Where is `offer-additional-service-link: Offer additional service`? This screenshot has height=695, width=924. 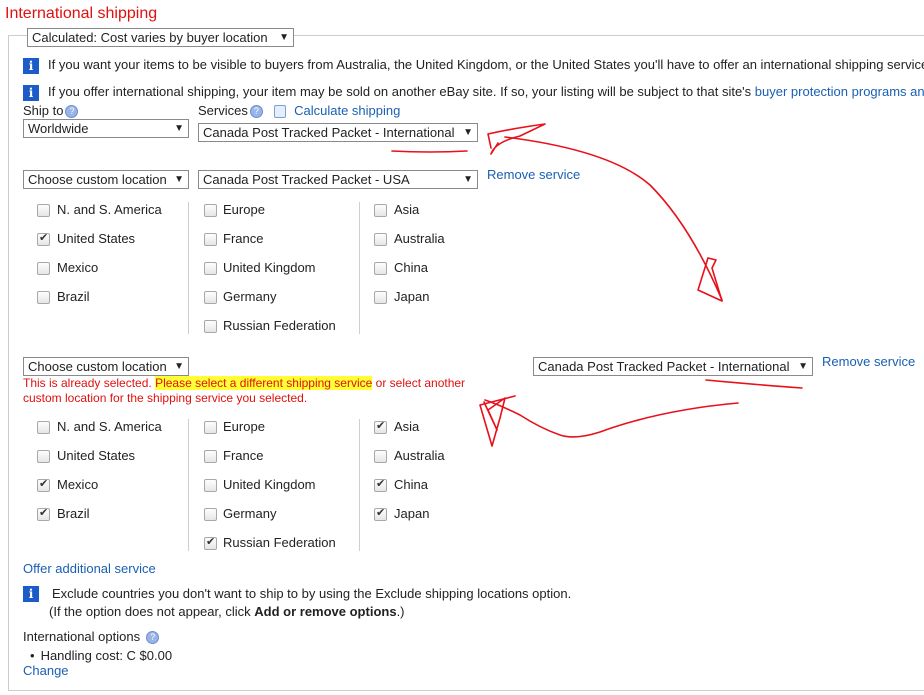
offer-additional-service-link: Offer additional service is located at coordinates (89, 568).